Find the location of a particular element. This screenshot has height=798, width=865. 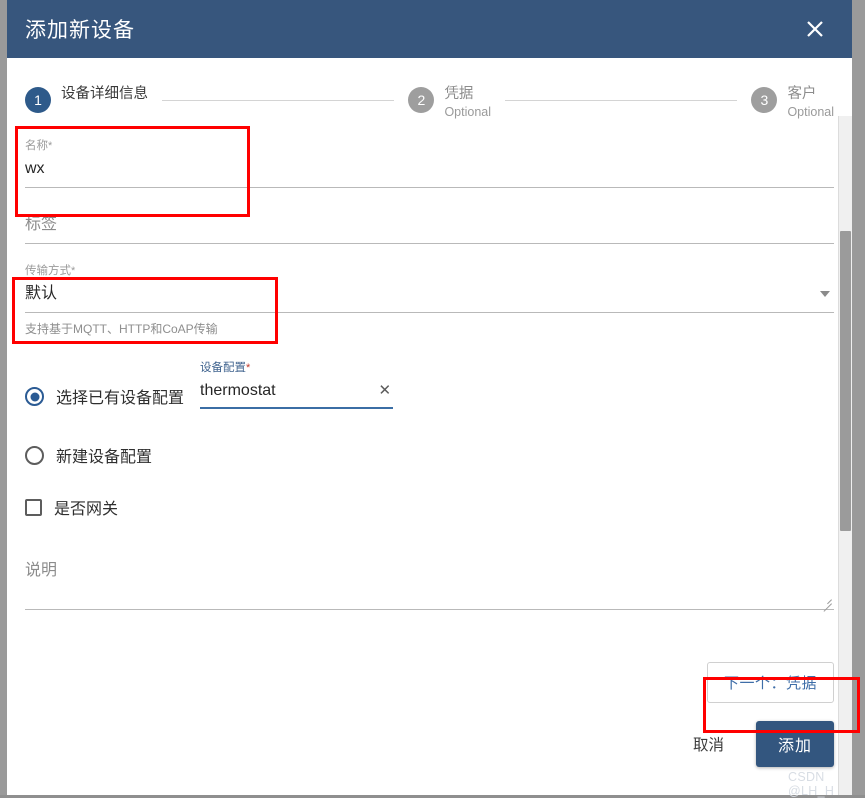

step-3-text: 客户 Optional is located at coordinates (810, 102).